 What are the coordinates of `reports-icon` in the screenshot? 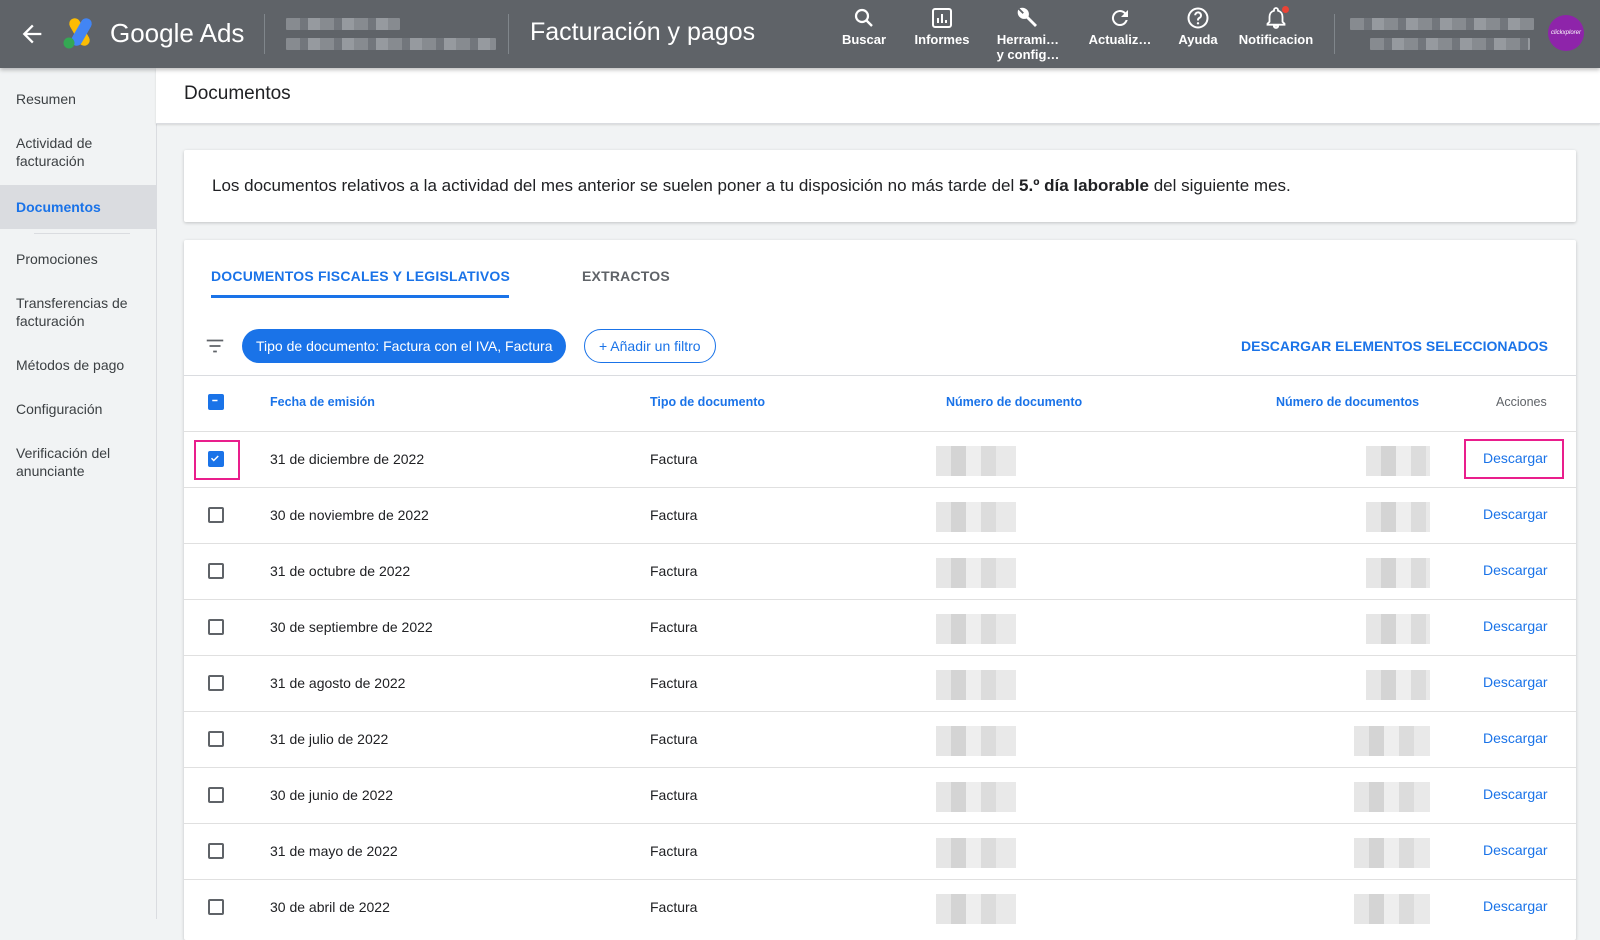 It's located at (942, 18).